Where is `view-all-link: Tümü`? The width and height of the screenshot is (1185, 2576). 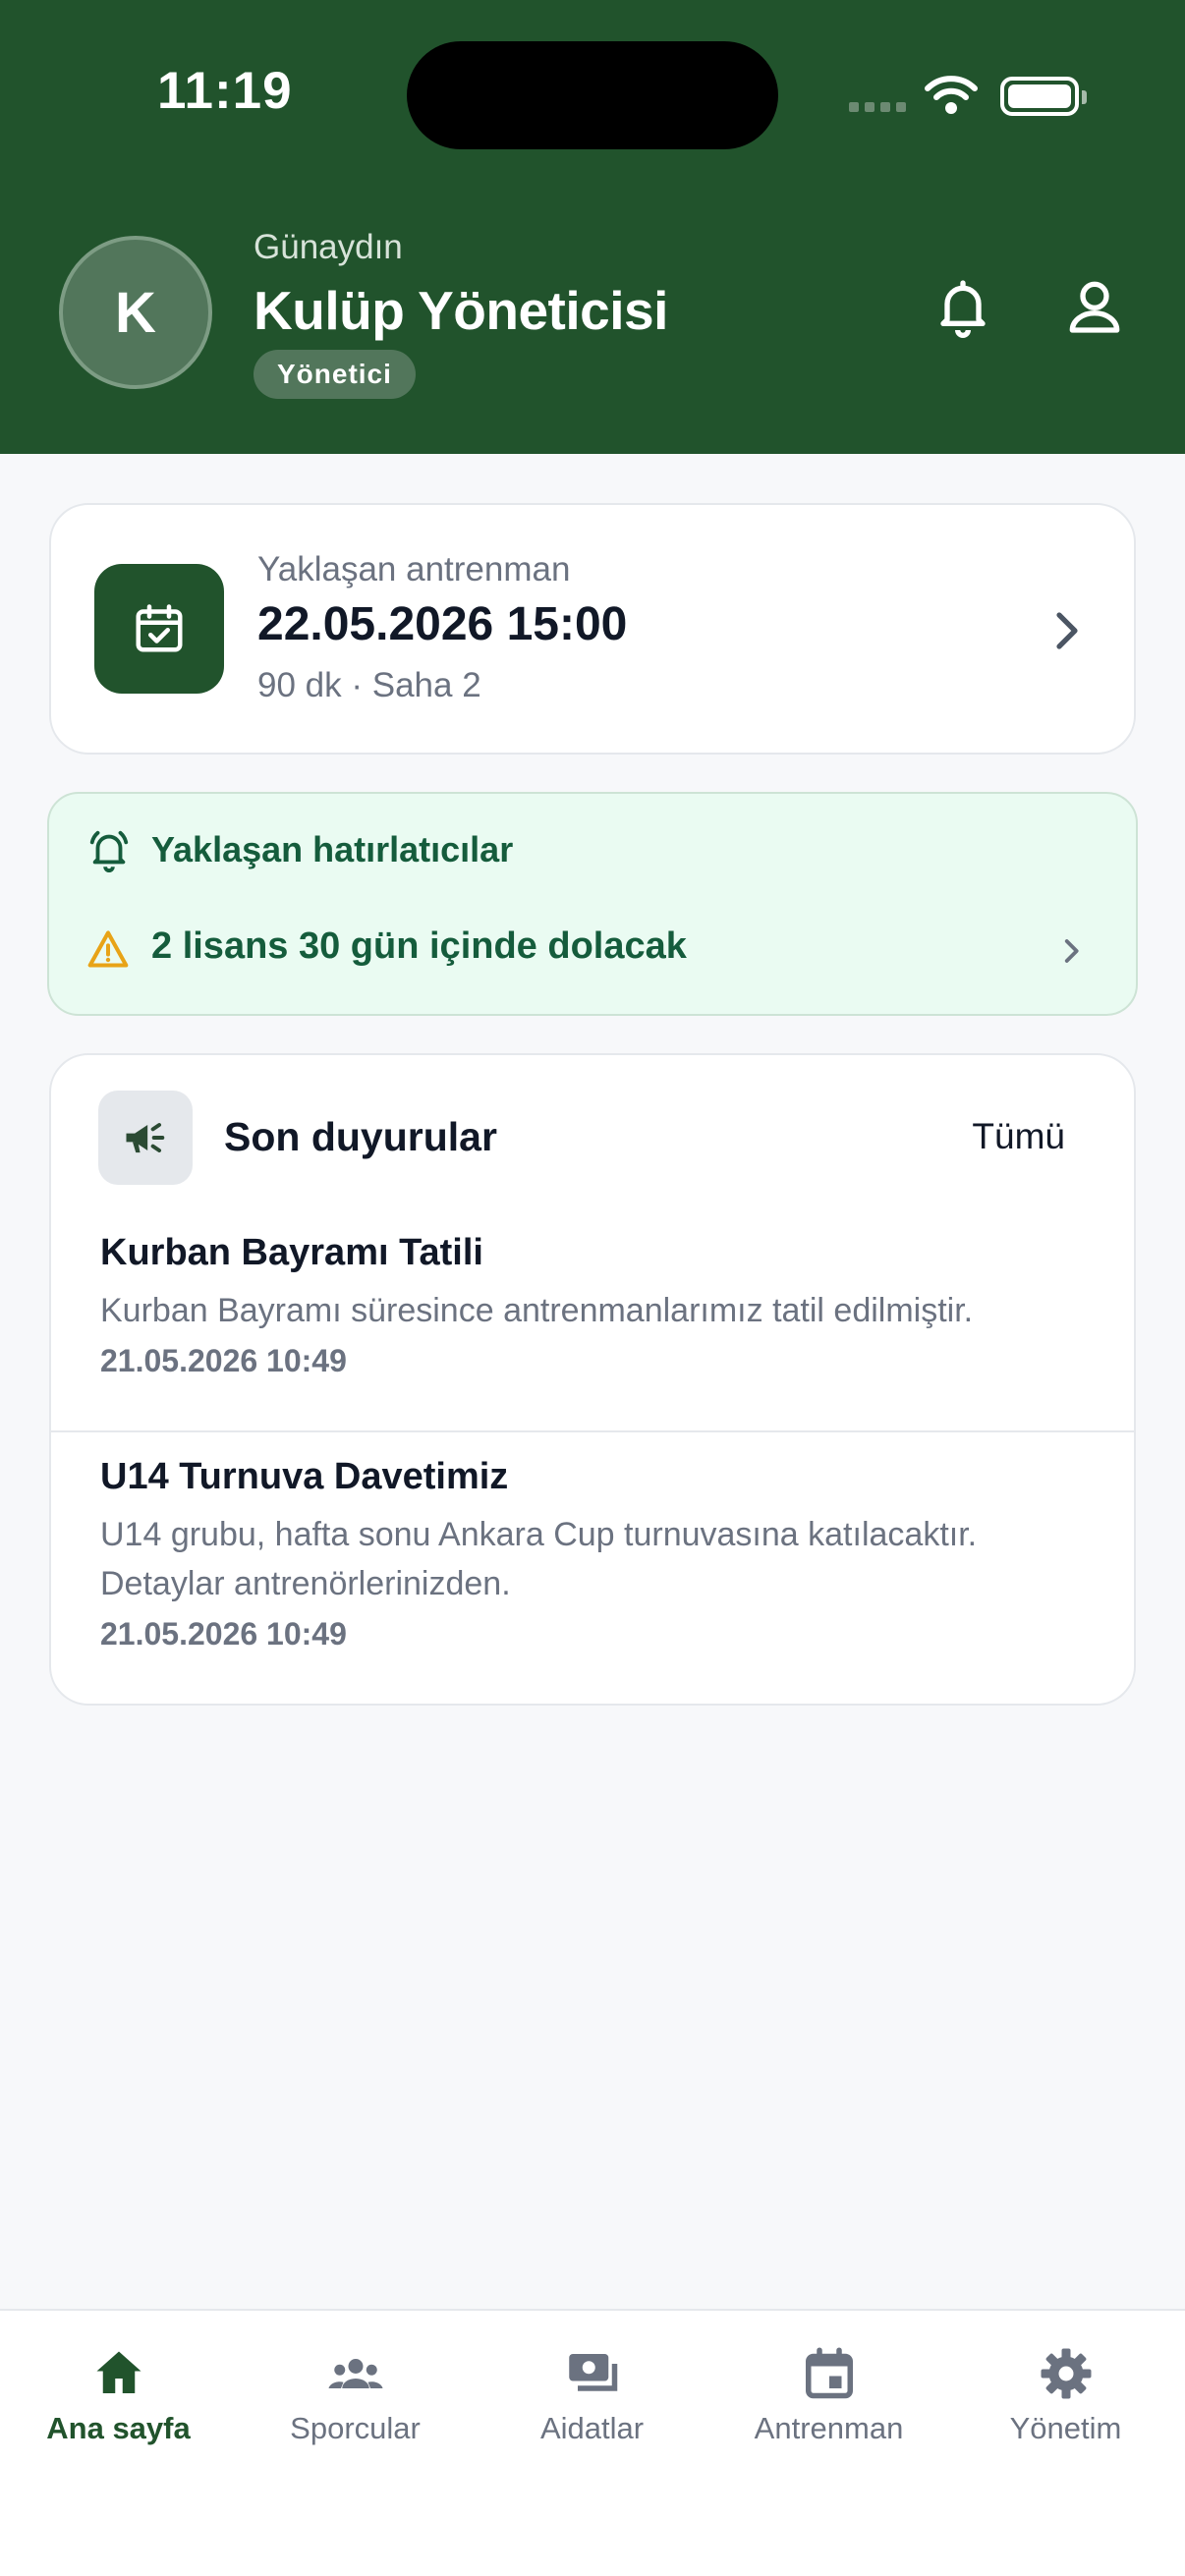
view-all-link: Tümü is located at coordinates (1018, 1136).